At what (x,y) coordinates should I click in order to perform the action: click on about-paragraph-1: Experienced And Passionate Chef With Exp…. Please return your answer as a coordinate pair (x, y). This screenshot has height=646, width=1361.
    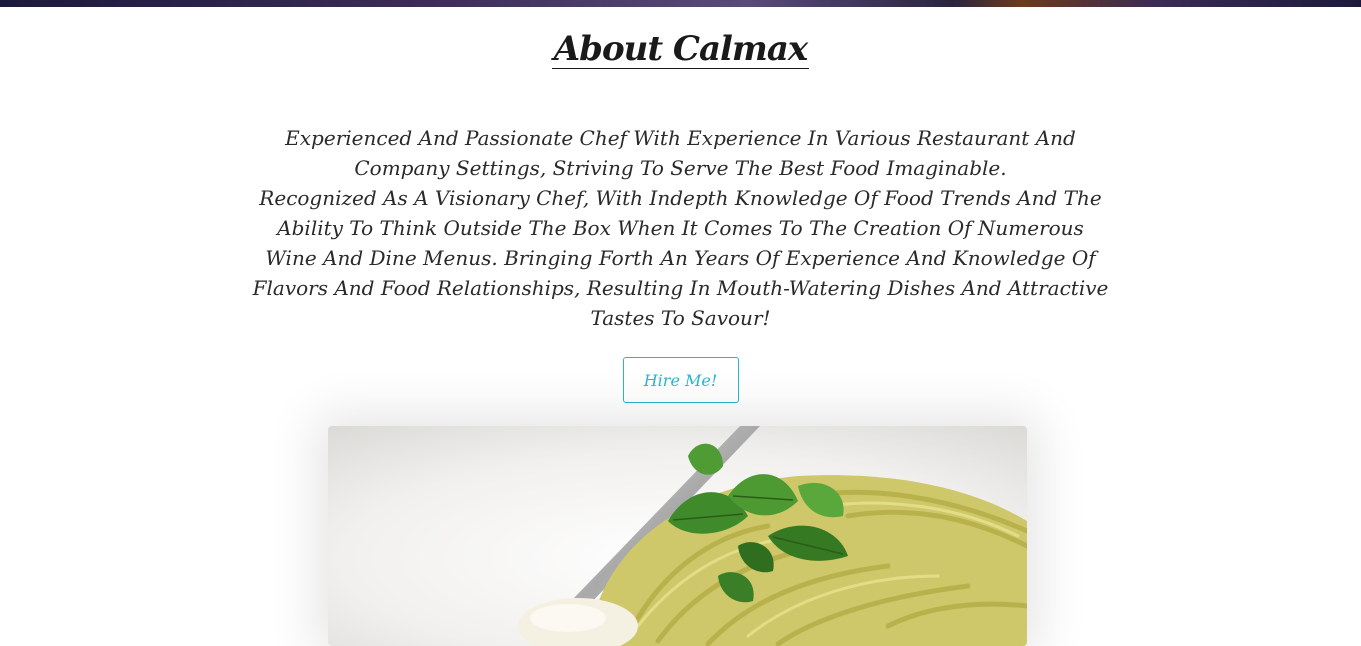
    Looking at the image, I should click on (680, 153).